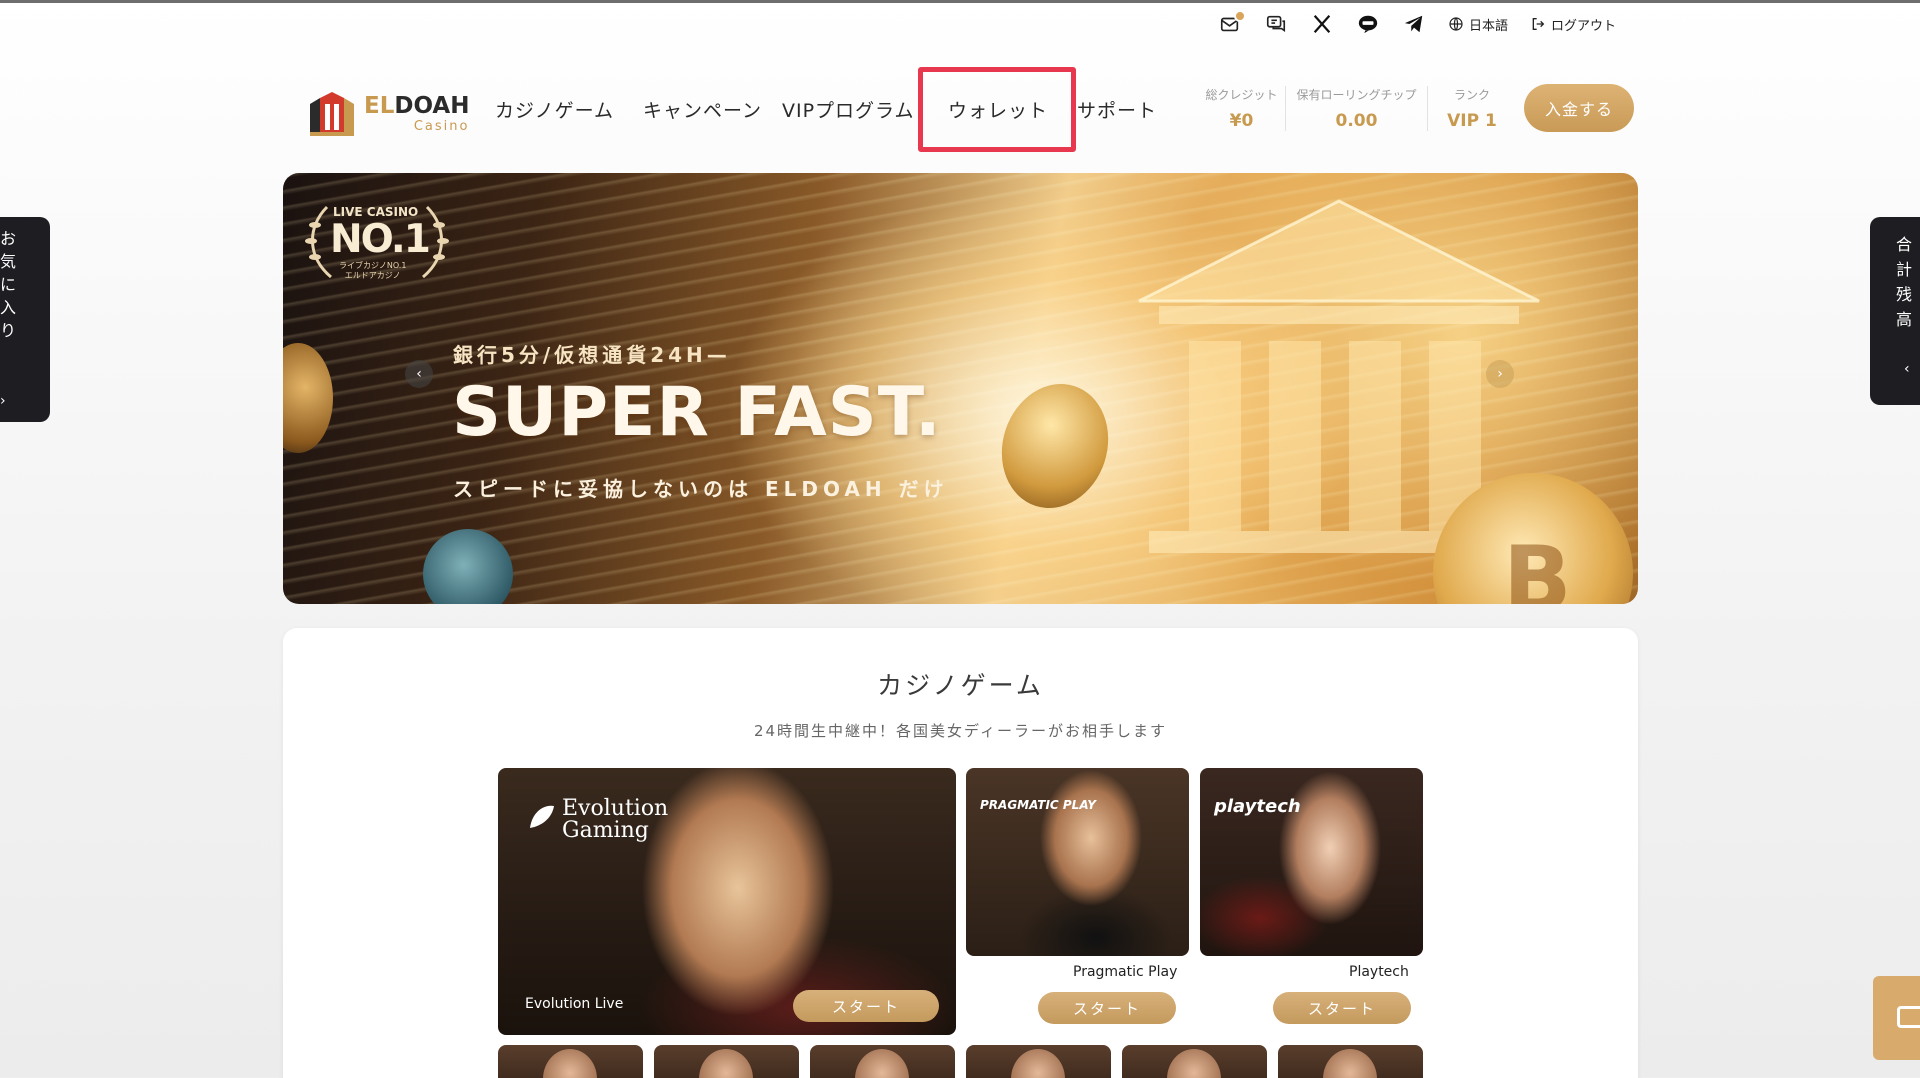 The image size is (1920, 1078). I want to click on playtech-brand: playtech, so click(1257, 806).